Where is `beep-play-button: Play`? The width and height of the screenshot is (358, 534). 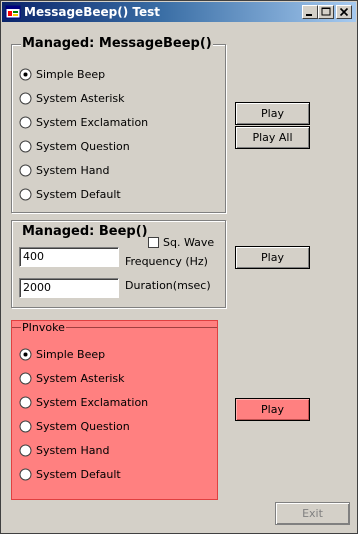
beep-play-button: Play is located at coordinates (272, 257).